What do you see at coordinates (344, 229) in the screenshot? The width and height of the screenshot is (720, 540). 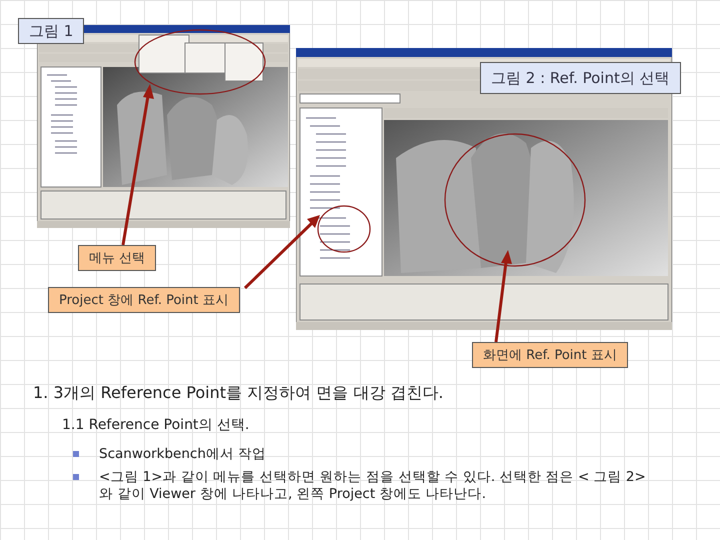 I see `highlight-ellipse` at bounding box center [344, 229].